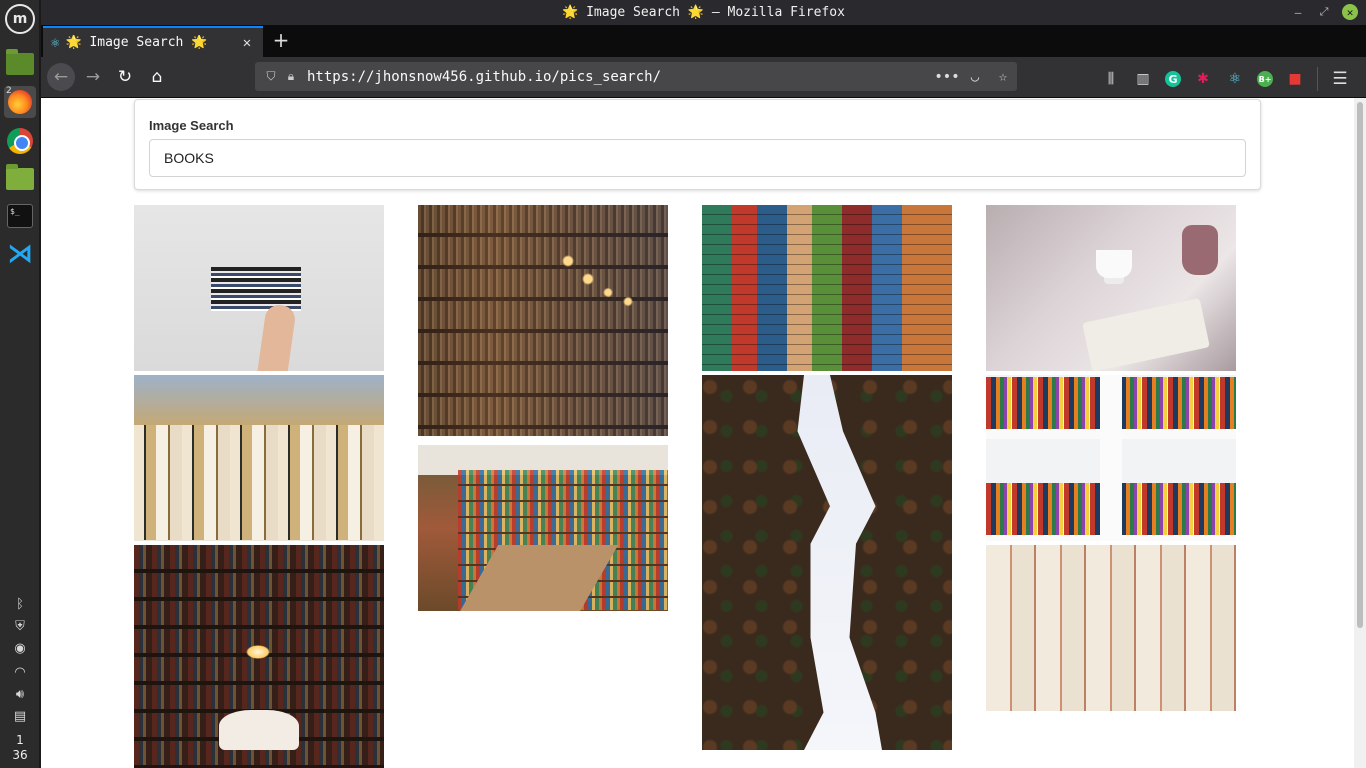 The width and height of the screenshot is (1366, 768). I want to click on pocket-icon: ◡, so click(975, 77).